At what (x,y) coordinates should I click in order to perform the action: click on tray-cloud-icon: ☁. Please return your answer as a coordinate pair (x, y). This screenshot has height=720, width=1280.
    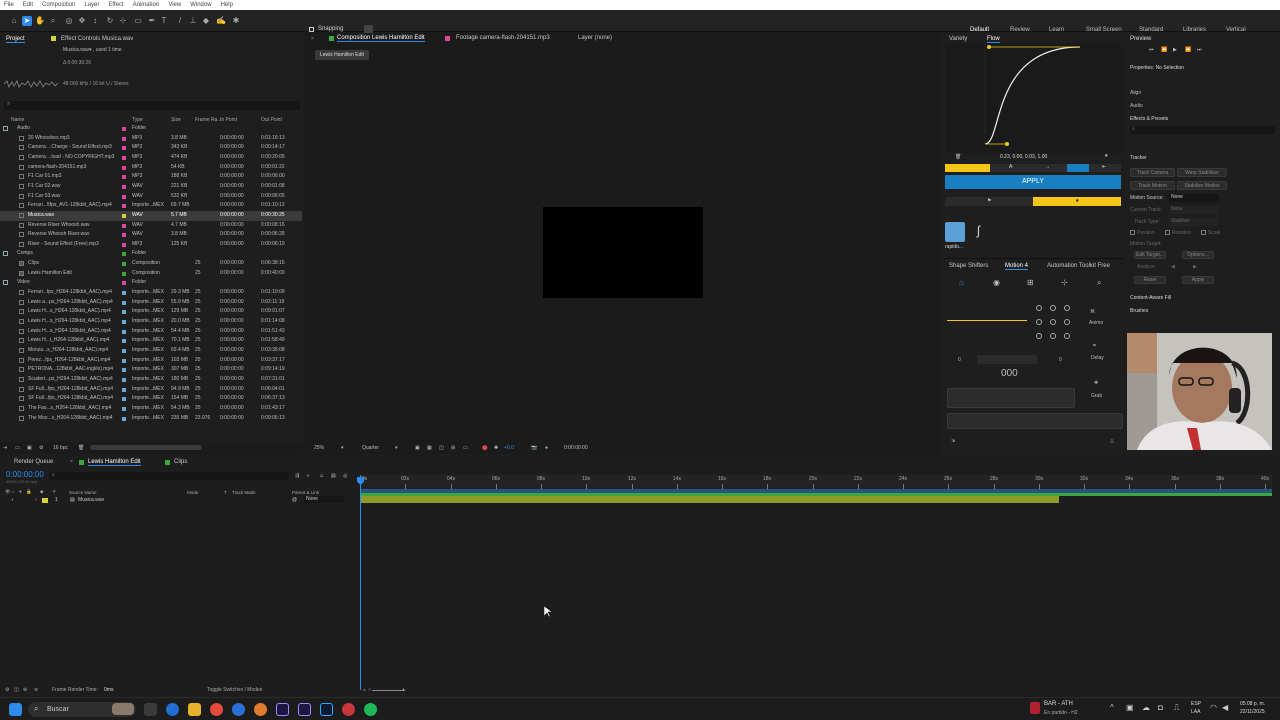
    Looking at the image, I should click on (1146, 707).